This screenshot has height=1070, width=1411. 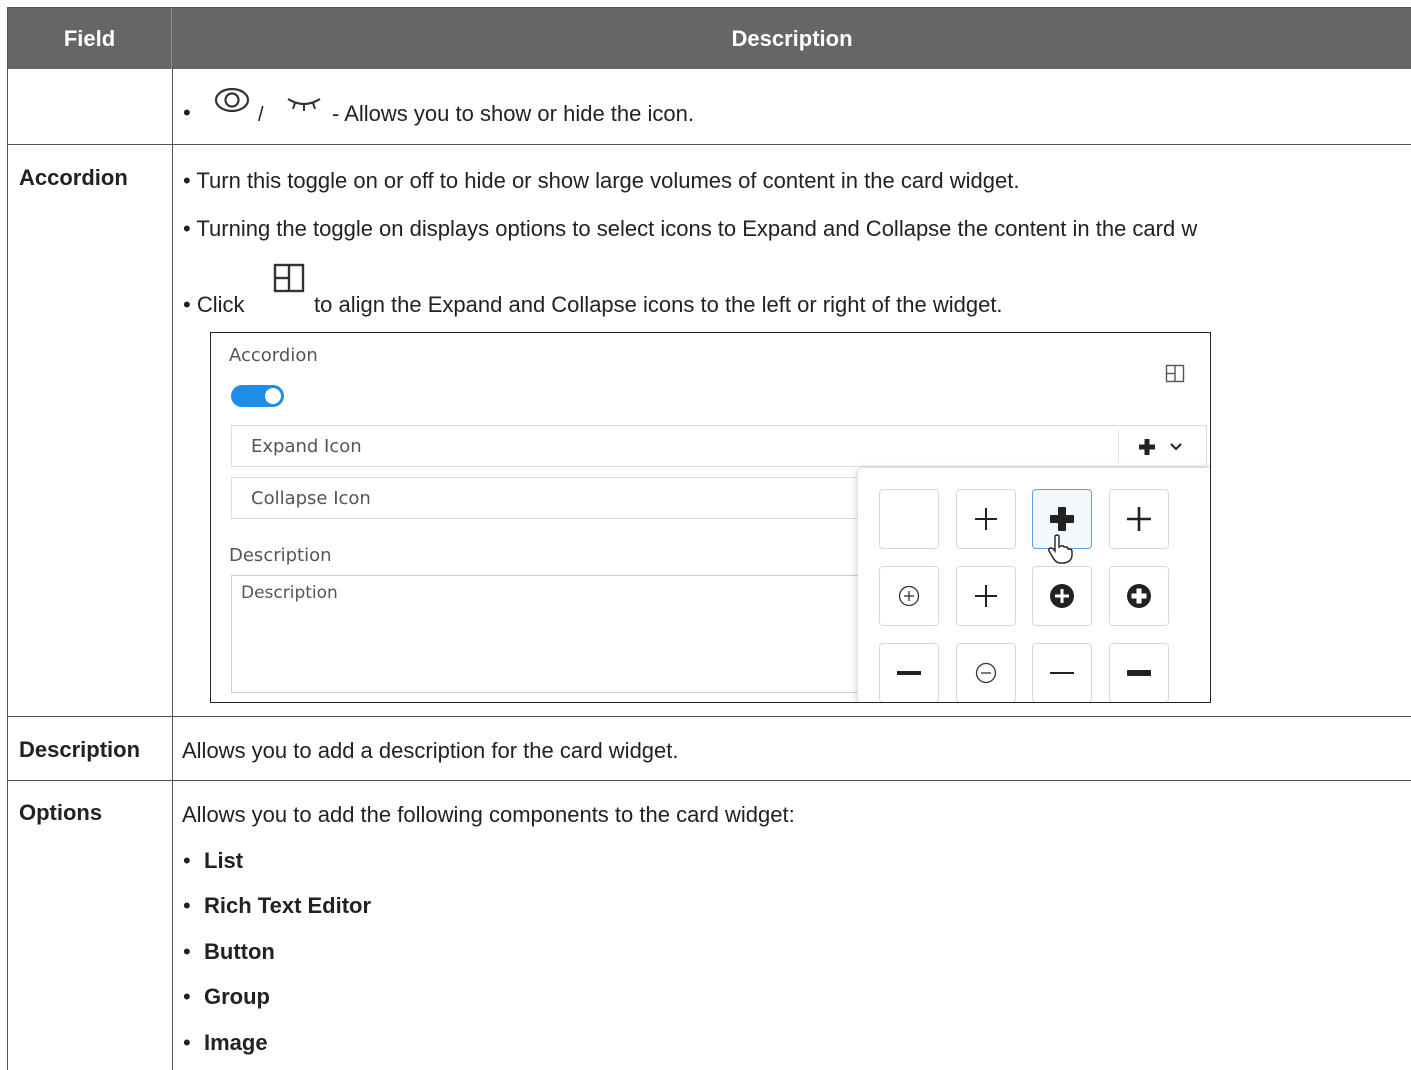 What do you see at coordinates (306, 446) in the screenshot?
I see `expand-icon-label: Expand Icon` at bounding box center [306, 446].